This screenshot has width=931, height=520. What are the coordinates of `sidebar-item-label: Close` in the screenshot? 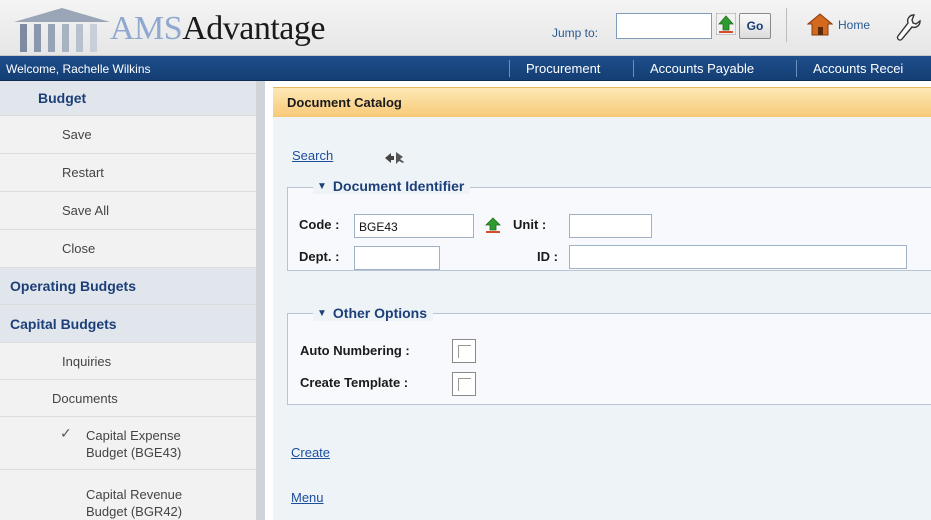 It's located at (79, 248).